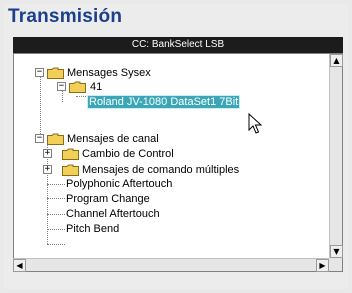 Image resolution: width=352 pixels, height=293 pixels. I want to click on vertical-scrollbar: ▲ ▼, so click(336, 156).